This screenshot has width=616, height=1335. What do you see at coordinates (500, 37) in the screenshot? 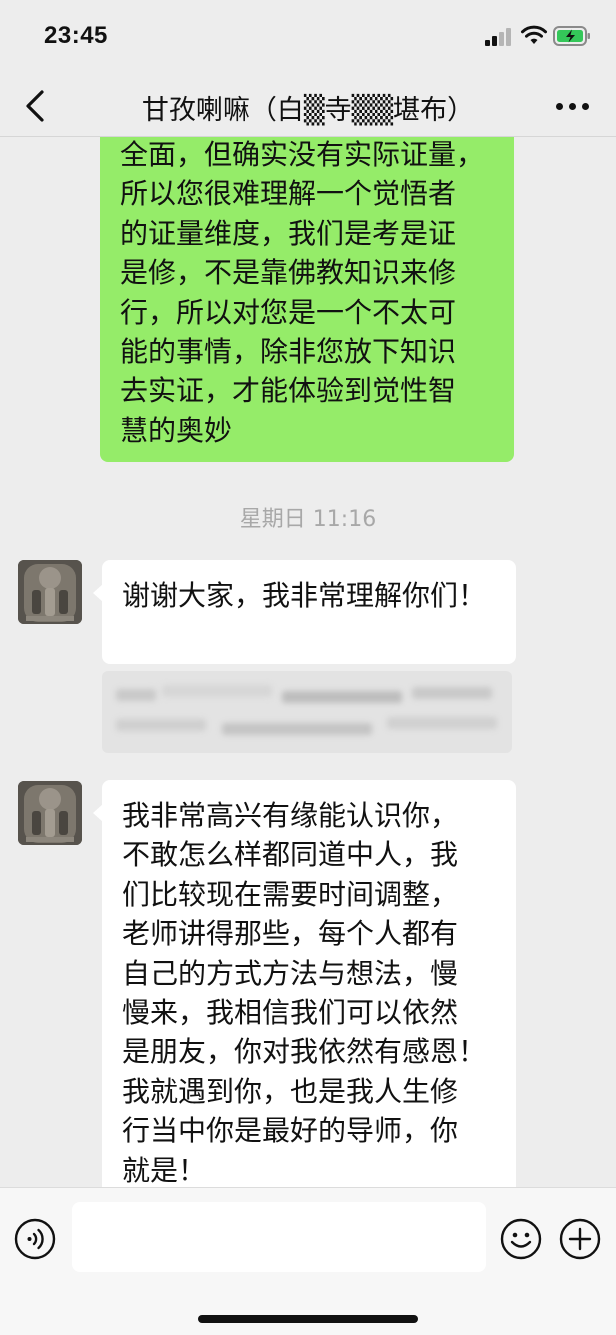
I see `signal-icon` at bounding box center [500, 37].